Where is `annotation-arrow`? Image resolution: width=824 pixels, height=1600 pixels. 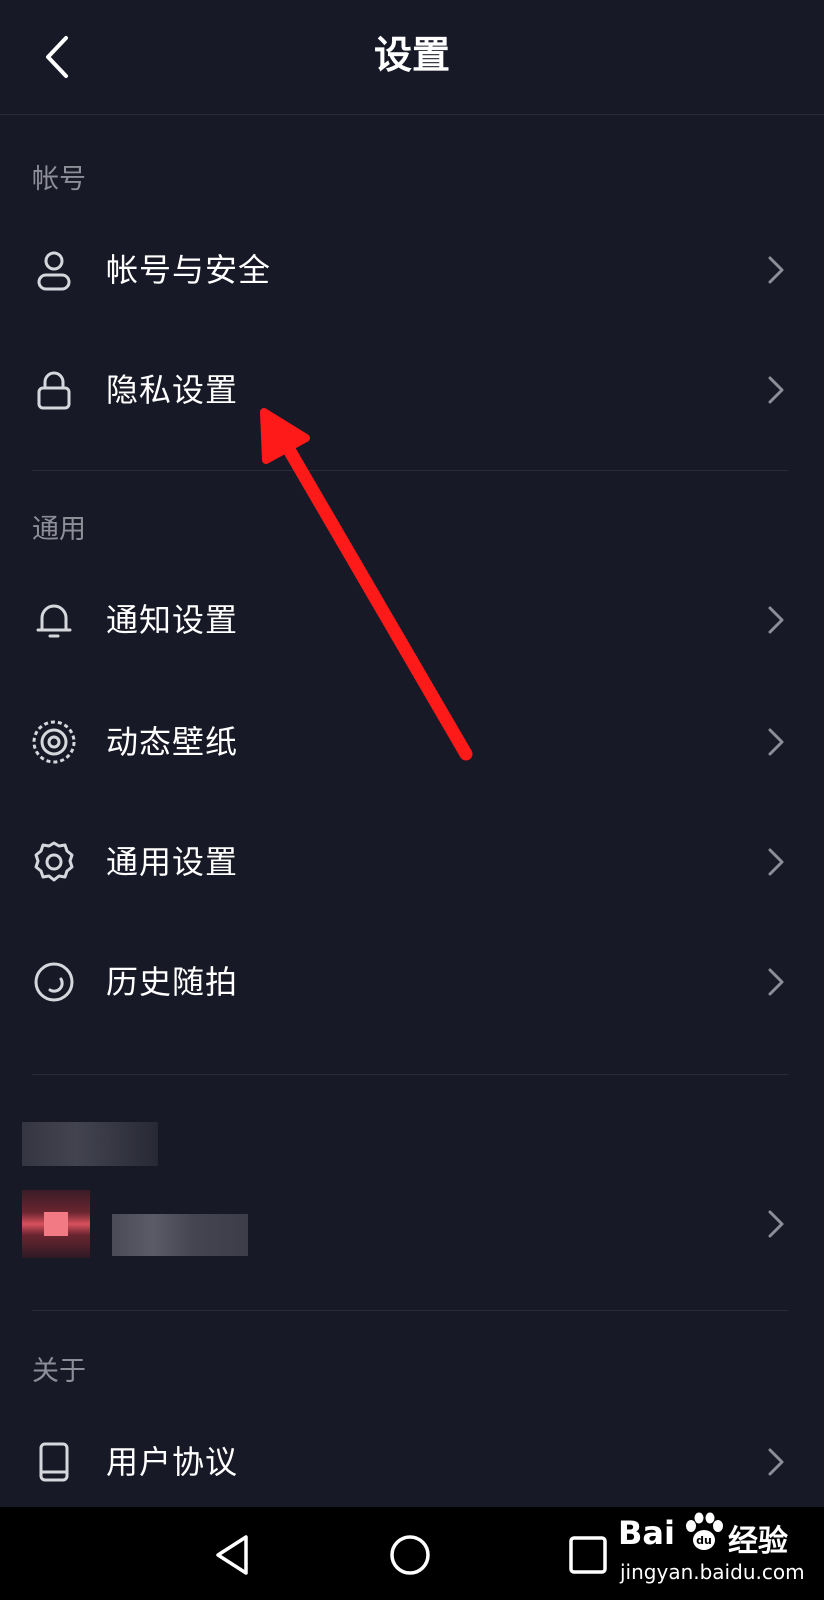
annotation-arrow is located at coordinates (366, 584).